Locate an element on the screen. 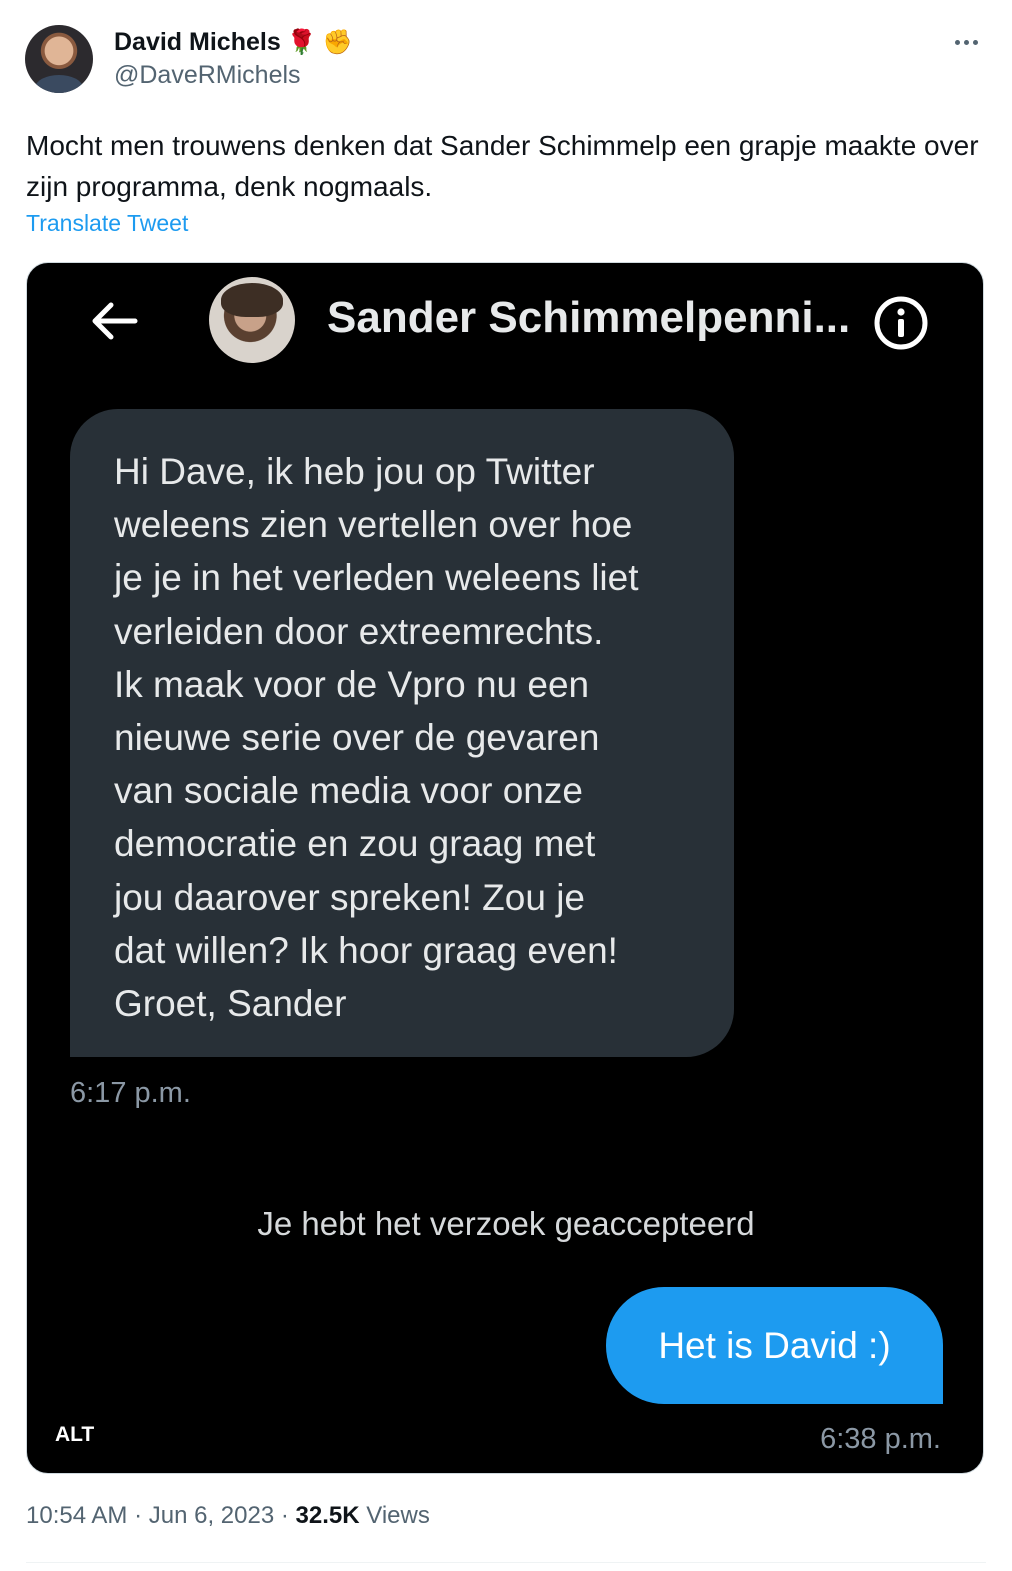  back-arrow-icon is located at coordinates (115, 321).